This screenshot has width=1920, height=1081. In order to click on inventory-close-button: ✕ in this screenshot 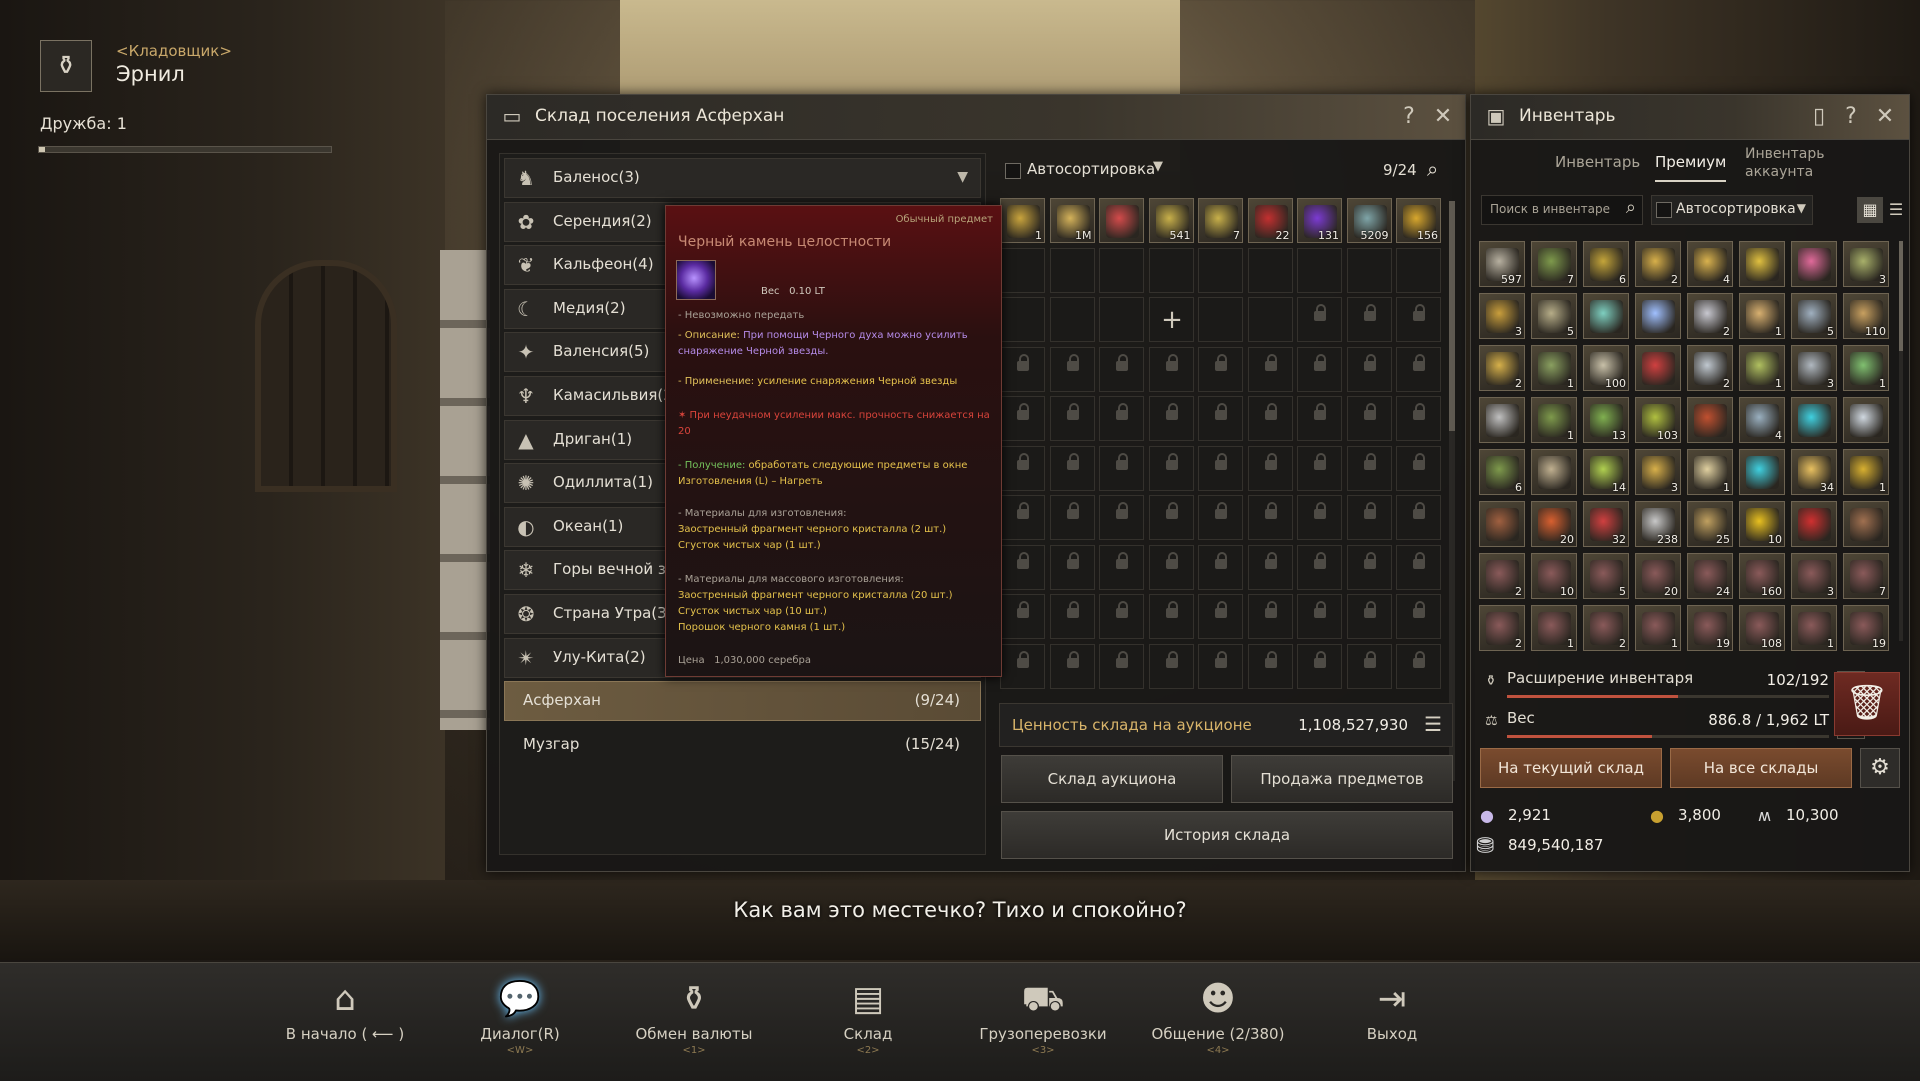, I will do `click(1885, 117)`.